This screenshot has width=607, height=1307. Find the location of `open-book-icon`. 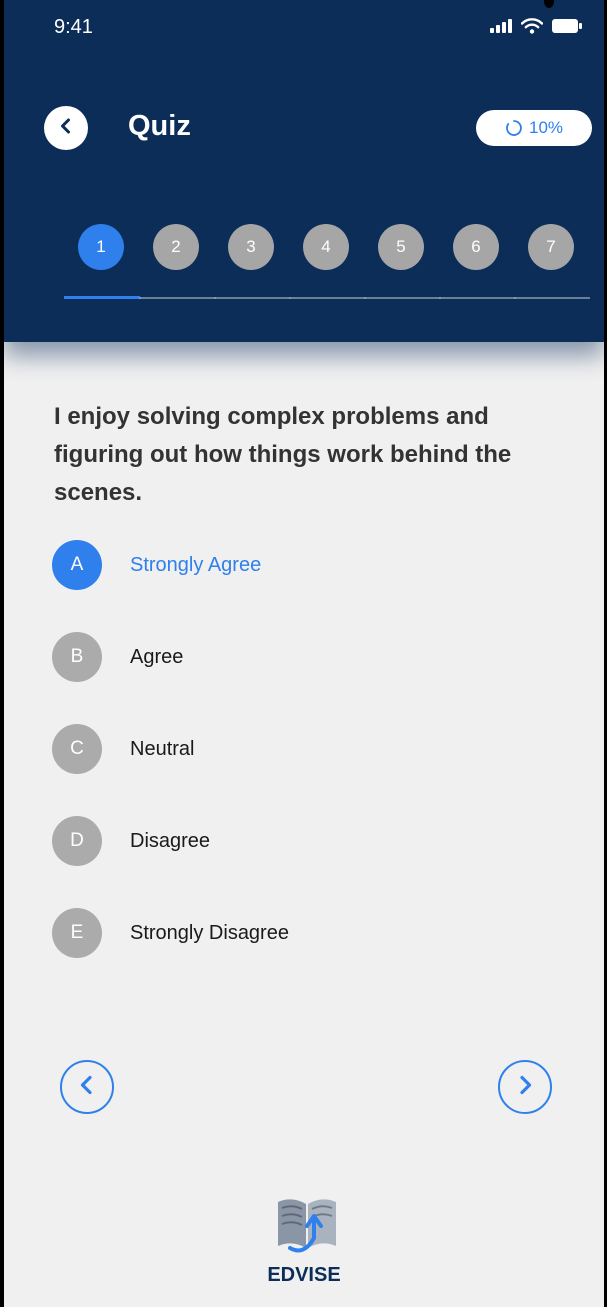

open-book-icon is located at coordinates (307, 1223).